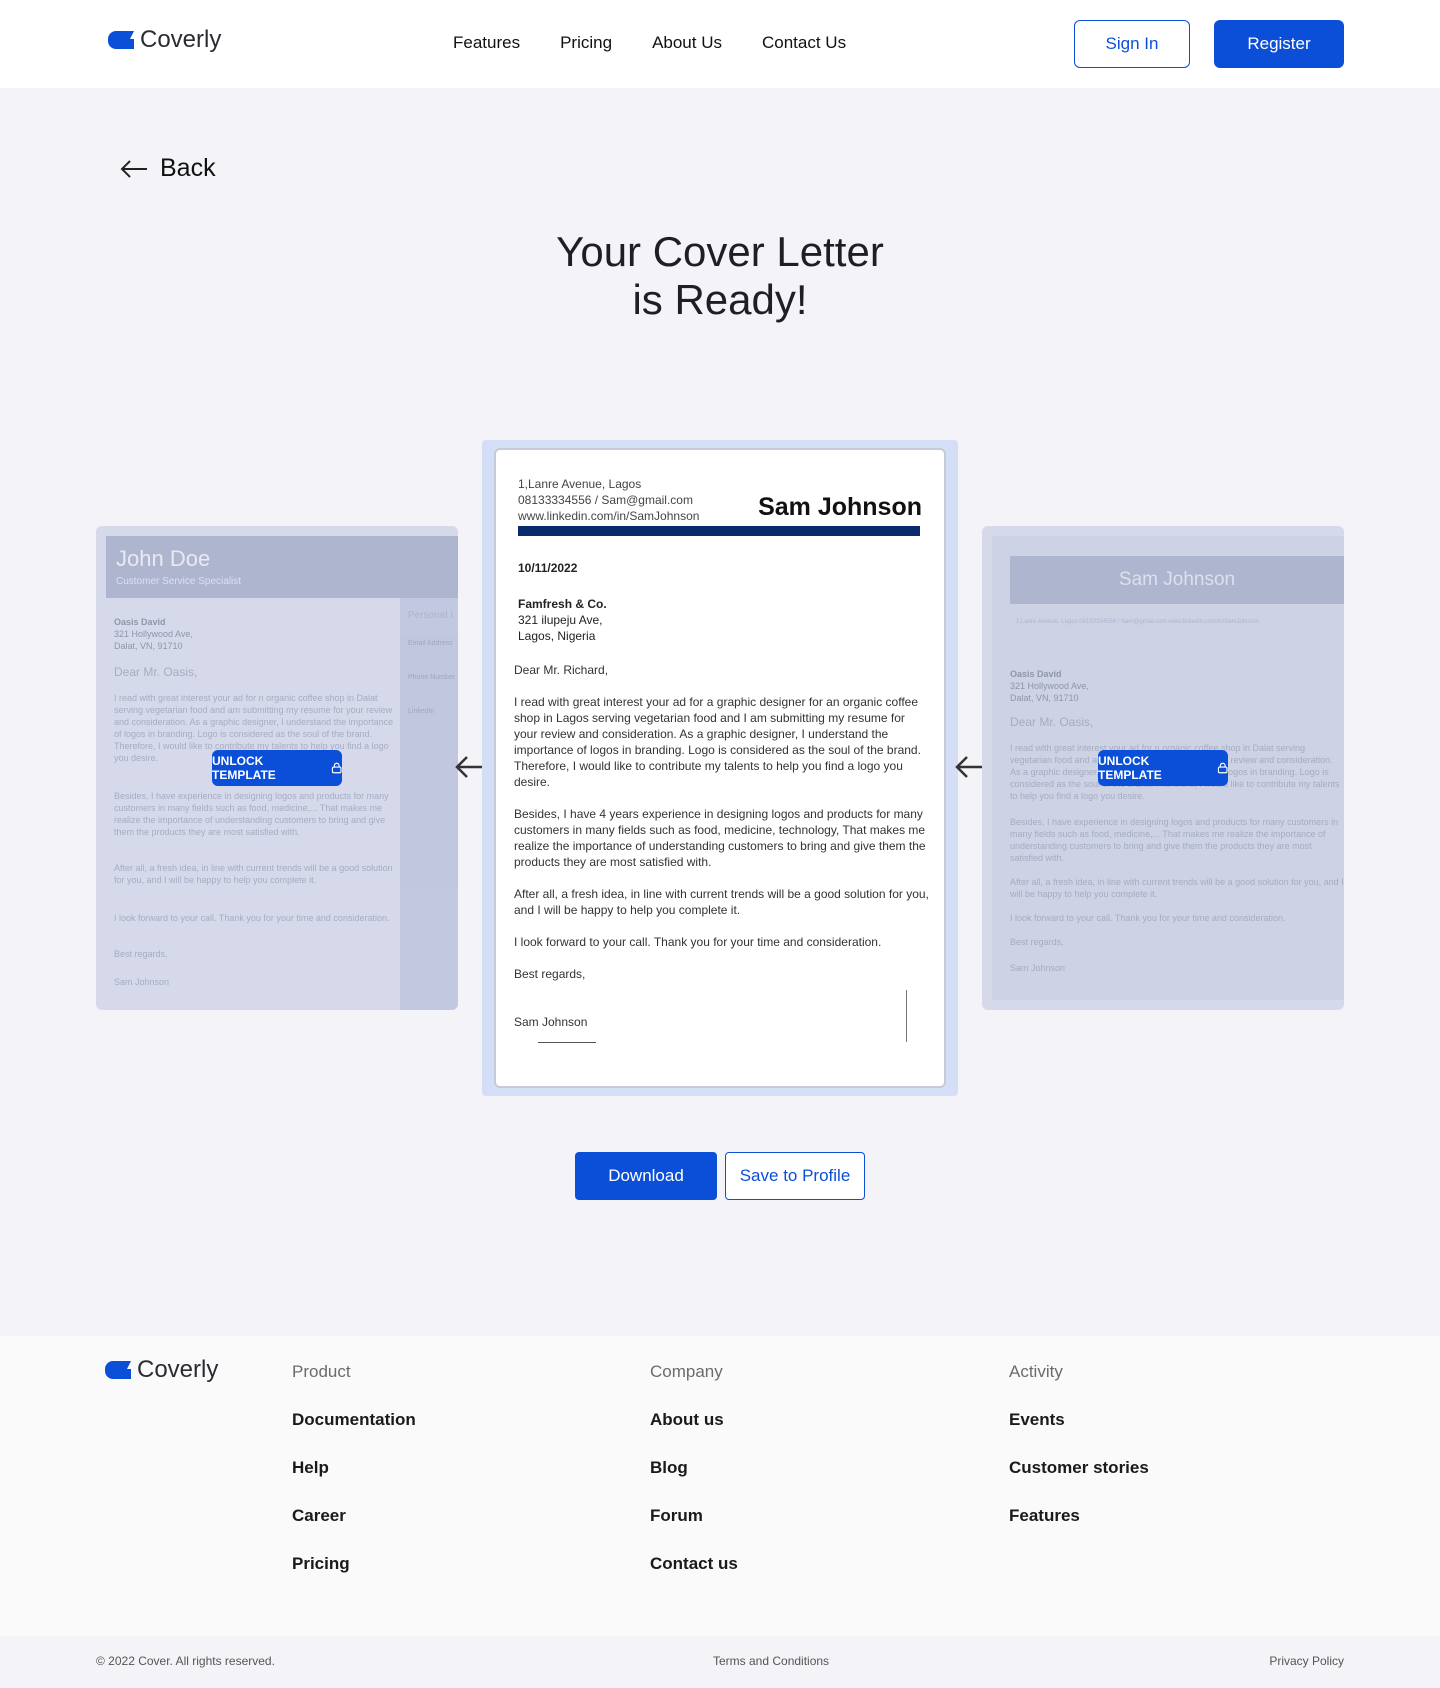 This screenshot has height=1688, width=1440. Describe the element at coordinates (1177, 579) in the screenshot. I see `right-template-name: Sam Johnson` at that location.